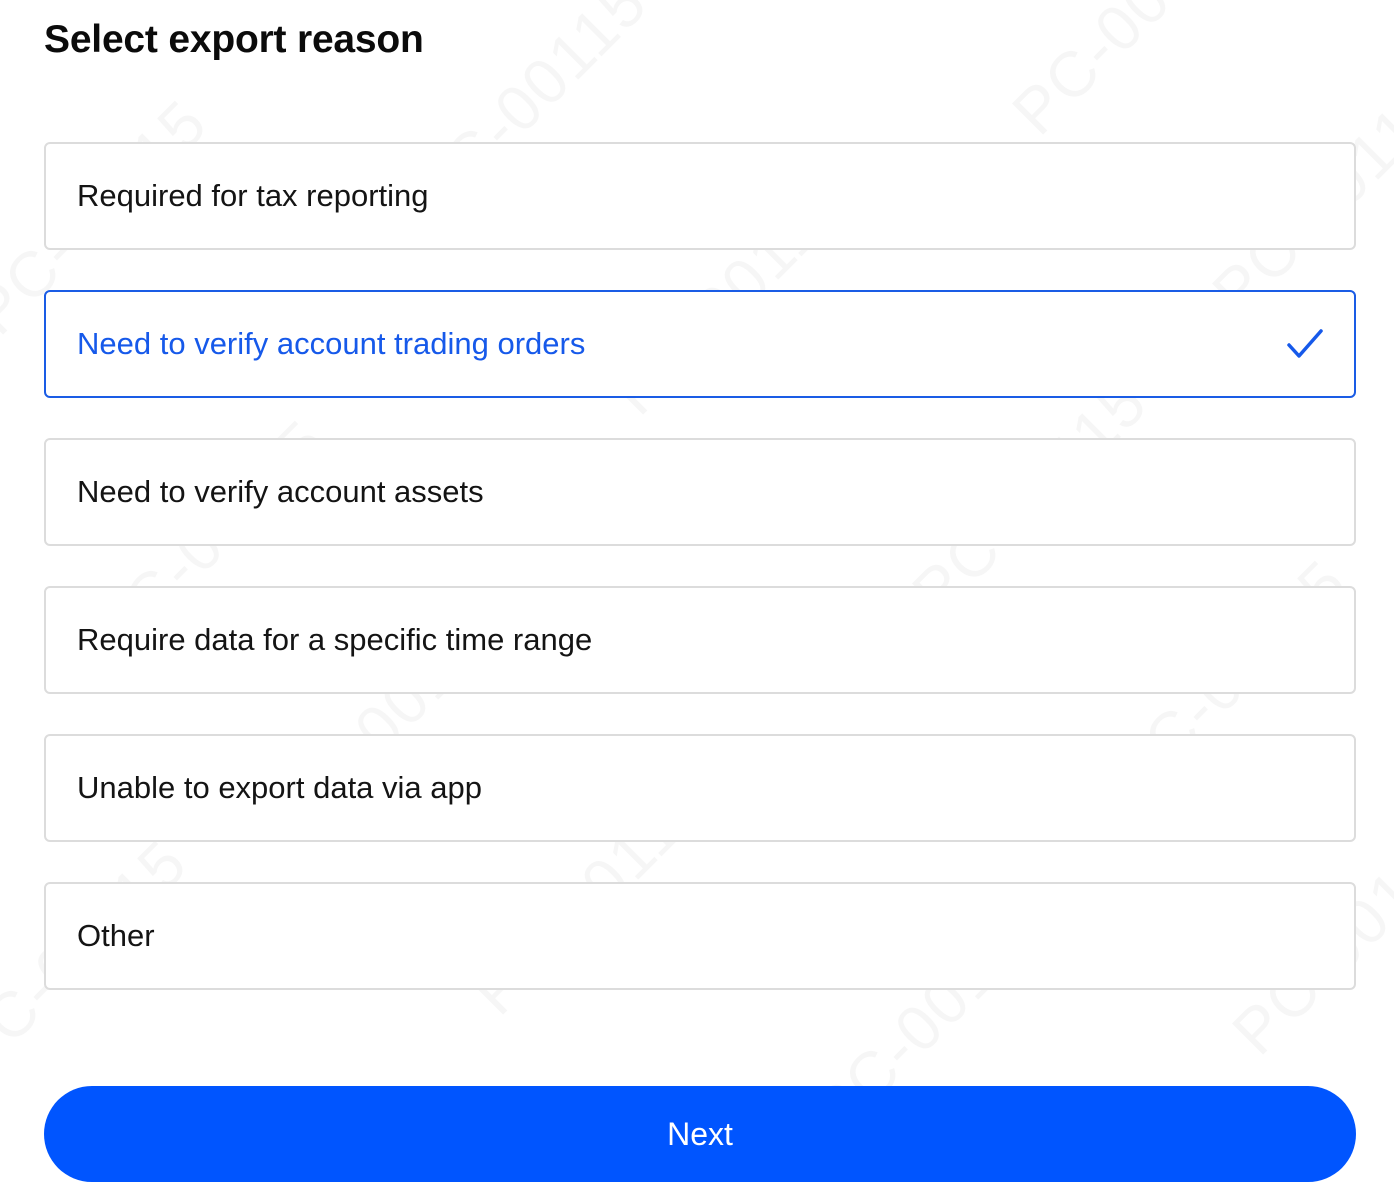 The image size is (1394, 1202). Describe the element at coordinates (700, 1134) in the screenshot. I see `next-button: Next` at that location.